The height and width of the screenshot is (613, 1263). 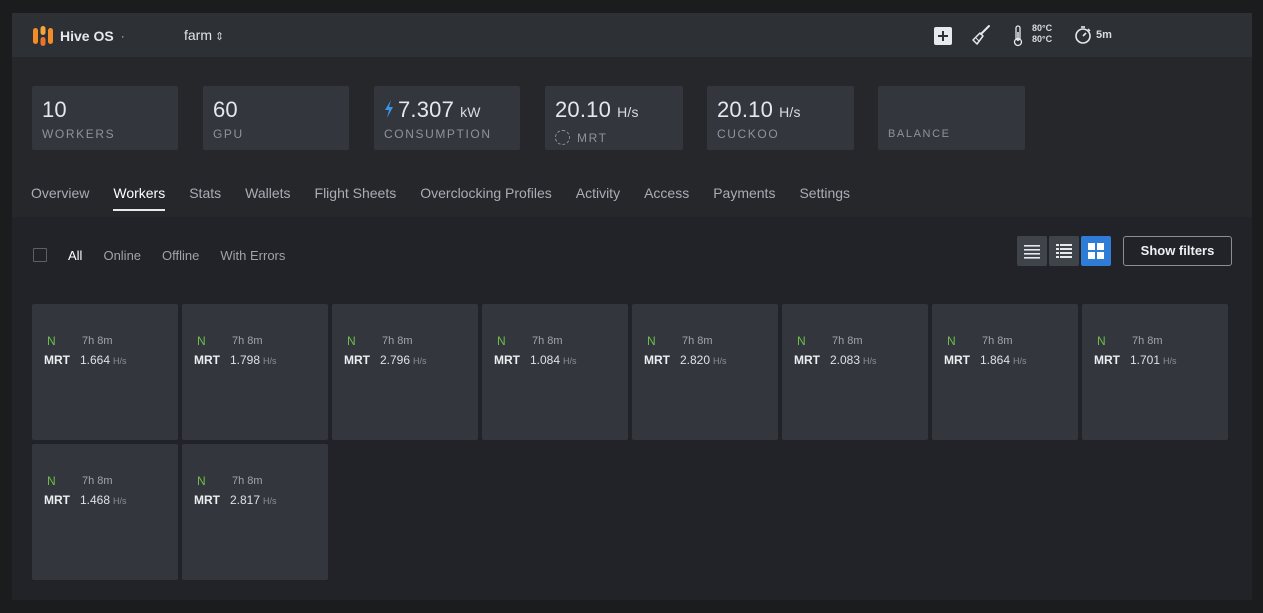 What do you see at coordinates (405, 372) in the screenshot?
I see `worker-card: N 7h 8m MRT 2.796 H/s` at bounding box center [405, 372].